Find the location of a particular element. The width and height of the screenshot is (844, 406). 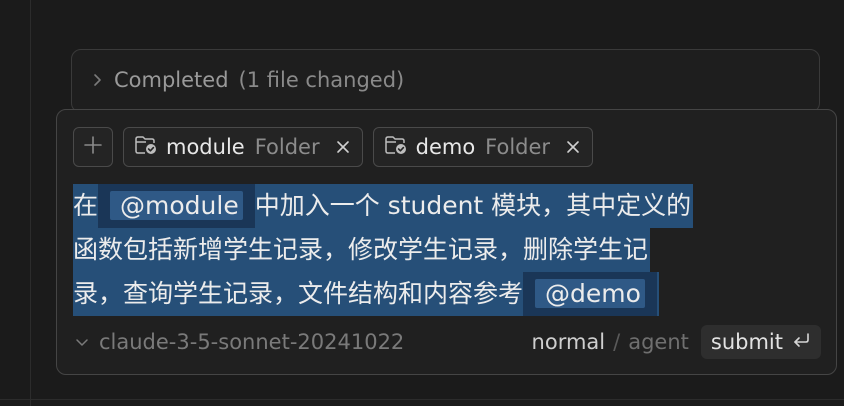

files-changed-count: (1 file changed) is located at coordinates (321, 80).